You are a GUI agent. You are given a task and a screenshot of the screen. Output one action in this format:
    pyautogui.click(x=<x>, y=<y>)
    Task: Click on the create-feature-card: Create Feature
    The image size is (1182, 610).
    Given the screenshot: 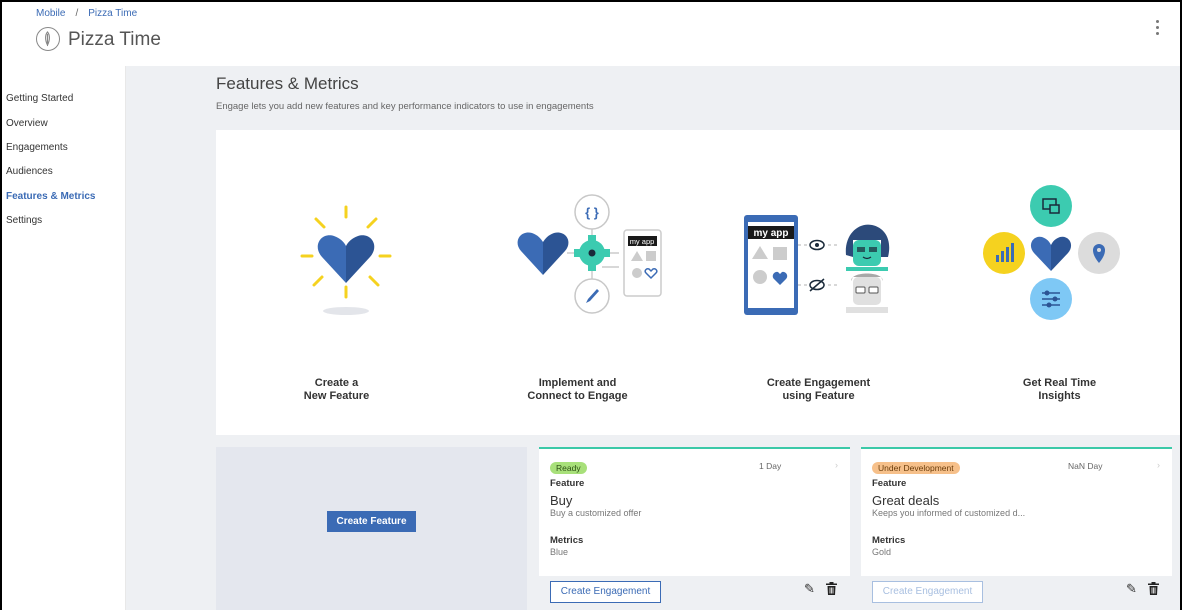 What is the action you would take?
    pyautogui.click(x=371, y=528)
    